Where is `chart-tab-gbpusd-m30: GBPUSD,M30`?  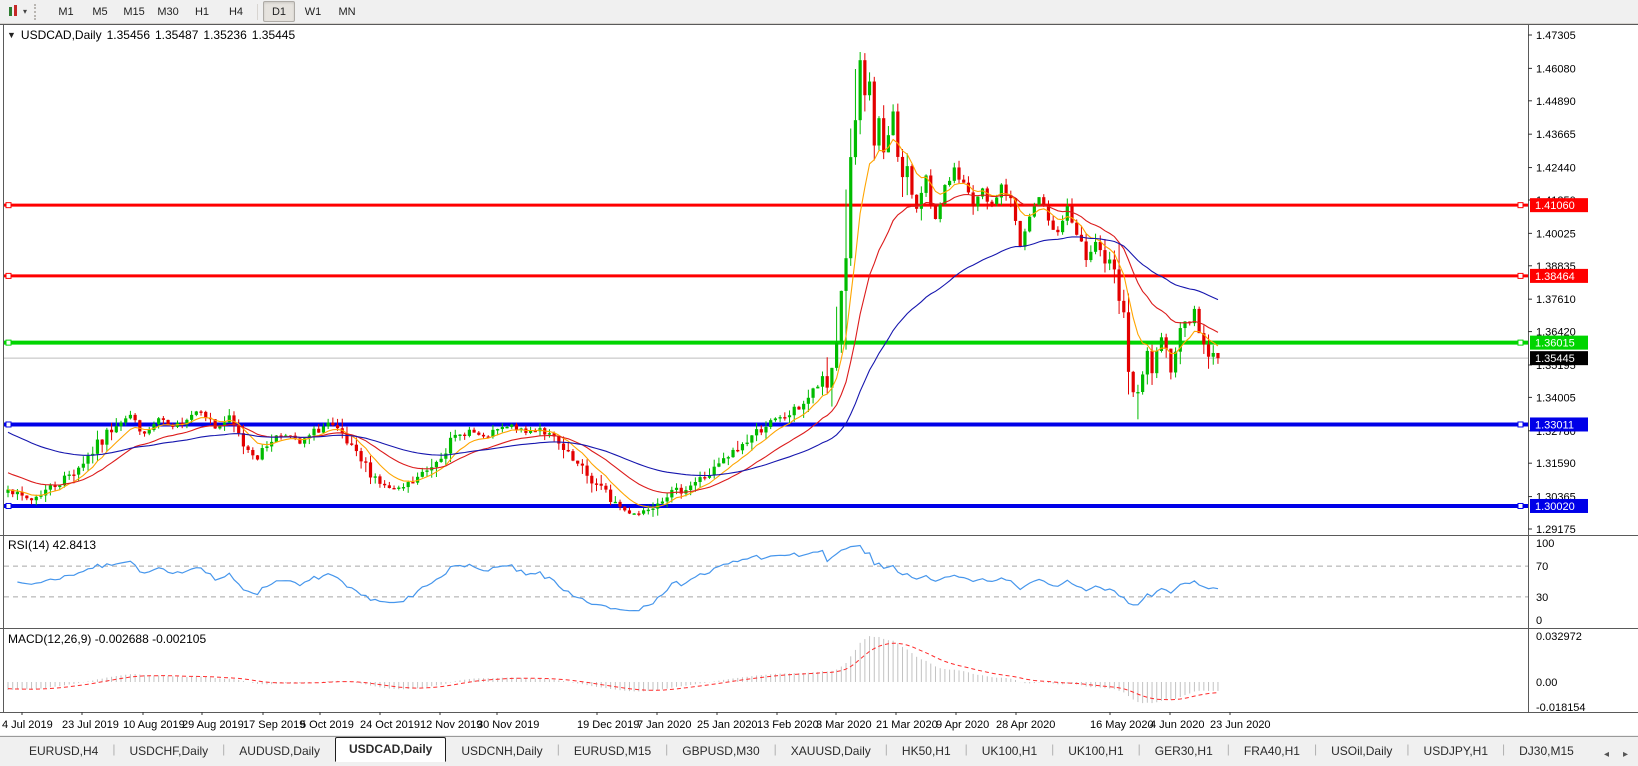
chart-tab-gbpusd-m30: GBPUSD,M30 is located at coordinates (720, 751).